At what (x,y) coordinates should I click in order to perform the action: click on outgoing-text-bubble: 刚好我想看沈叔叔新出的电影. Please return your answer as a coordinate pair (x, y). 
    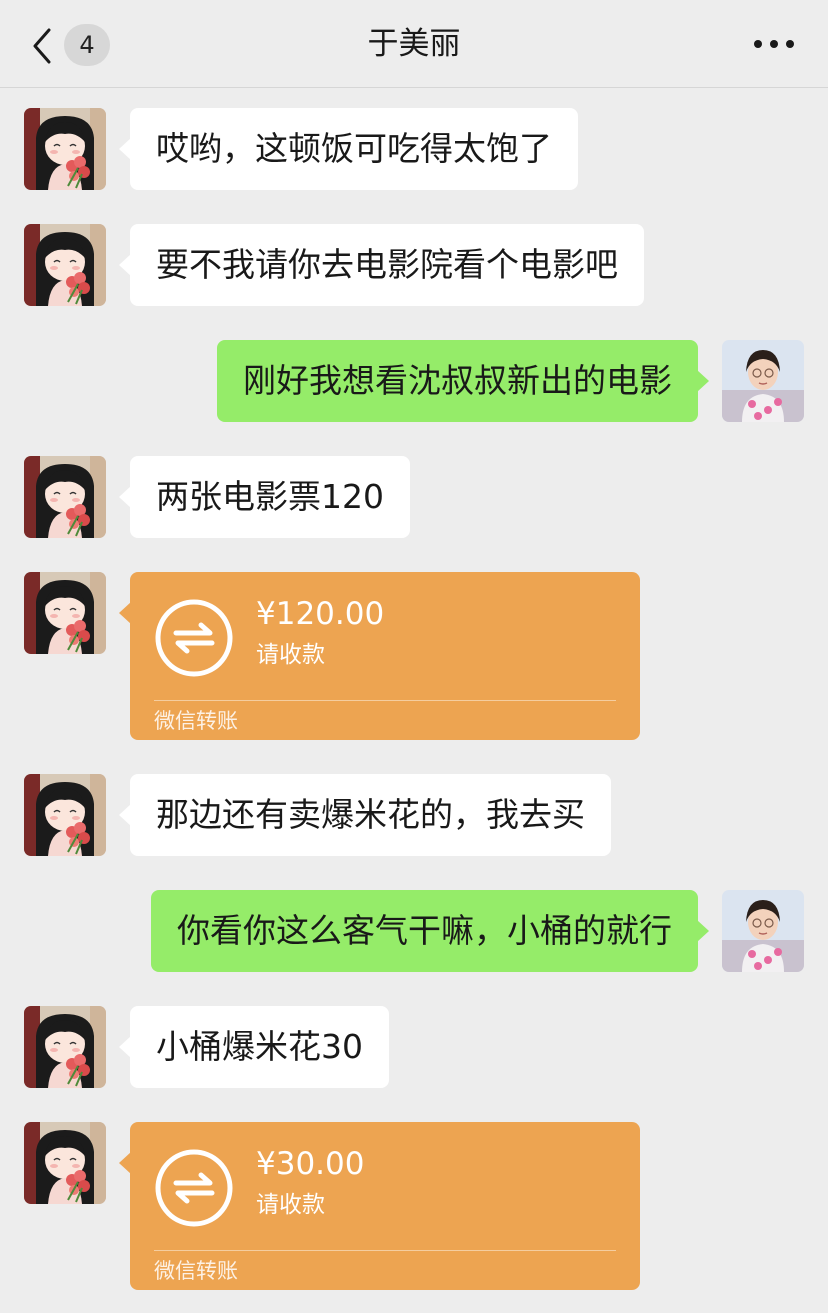
    Looking at the image, I should click on (463, 381).